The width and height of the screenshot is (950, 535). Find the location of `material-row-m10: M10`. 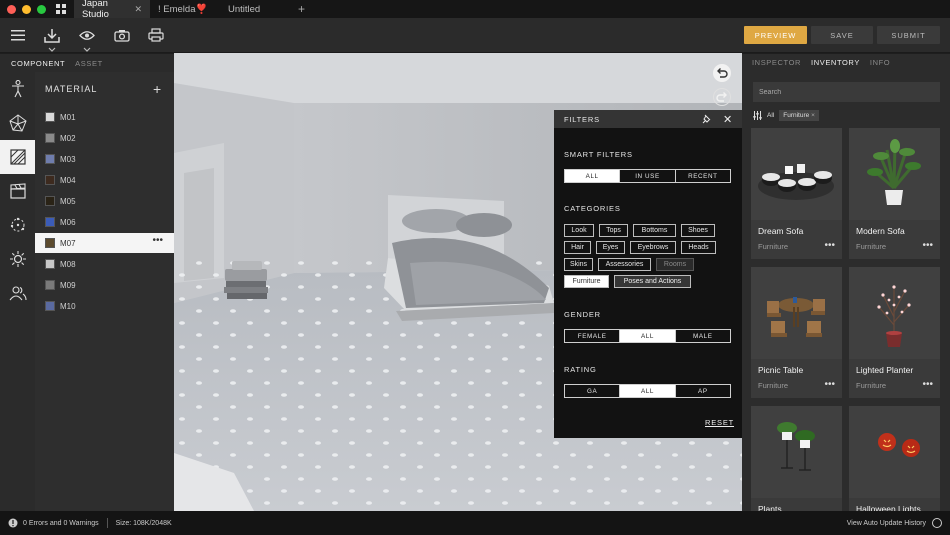

material-row-m10: M10 is located at coordinates (104, 306).